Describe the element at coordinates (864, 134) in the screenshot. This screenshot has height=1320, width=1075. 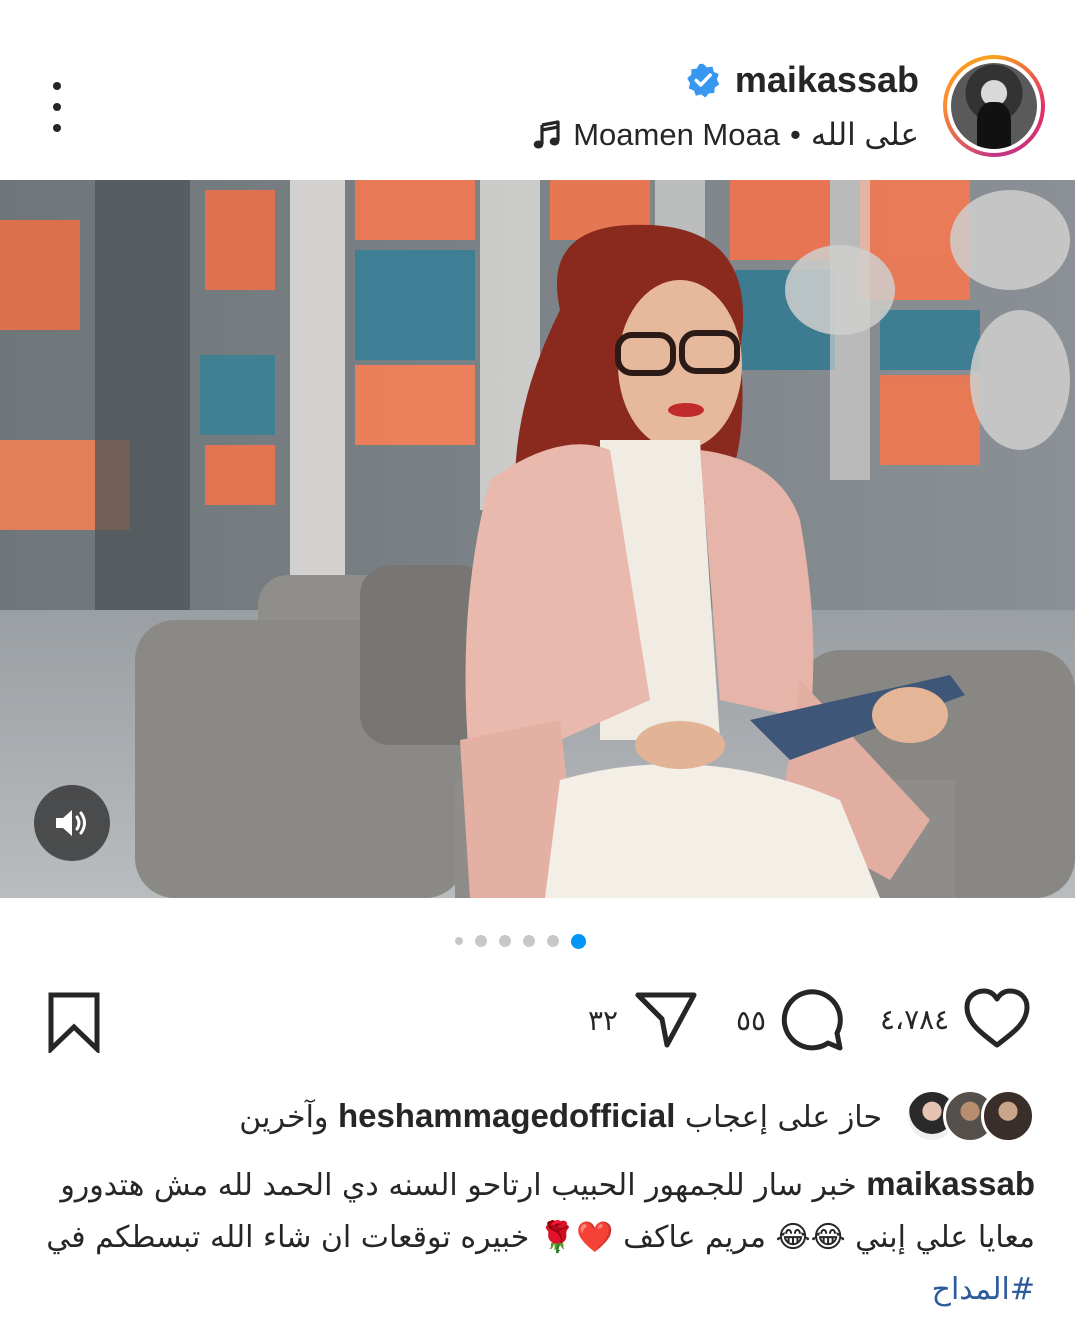
I see `audio-title: على الله` at that location.